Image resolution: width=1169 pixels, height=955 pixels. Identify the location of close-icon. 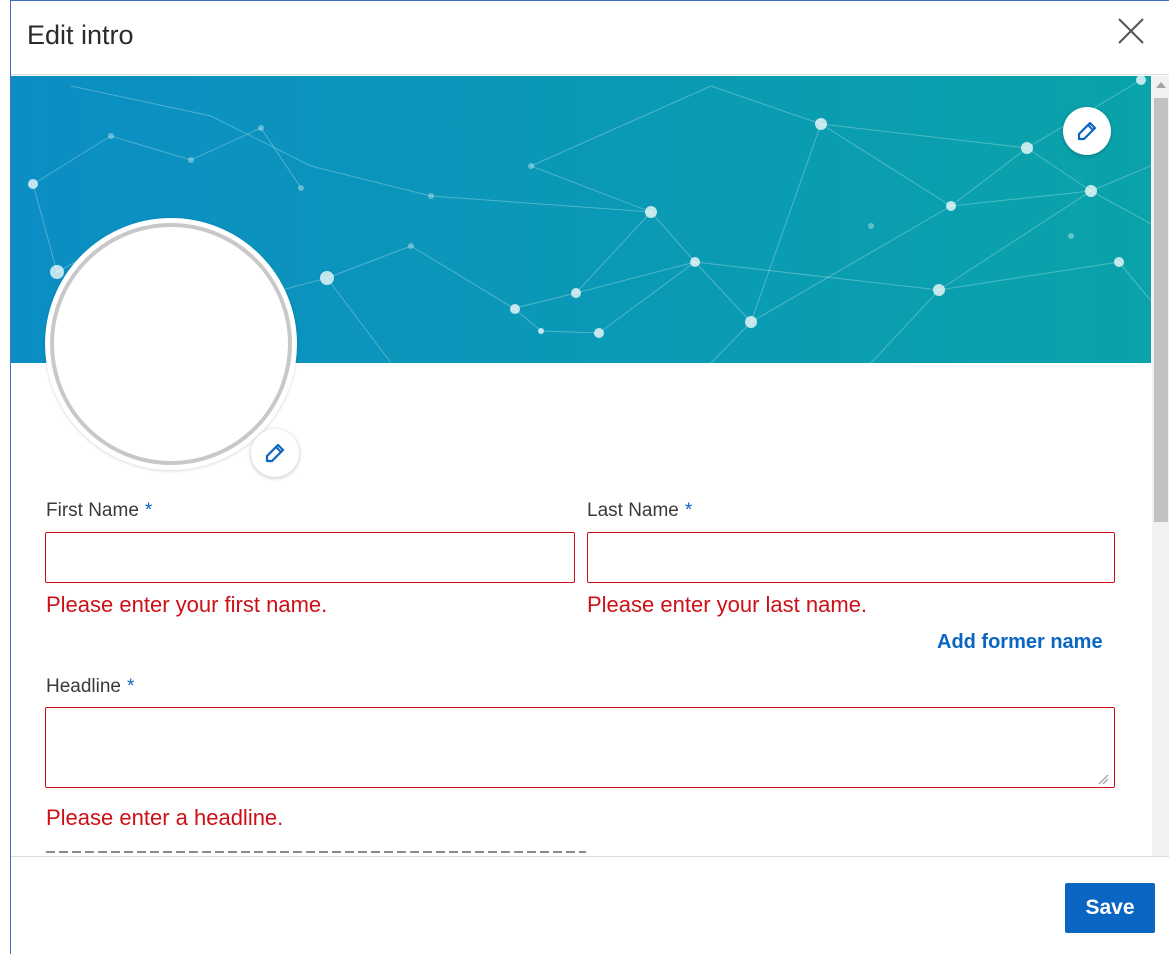
(1131, 31).